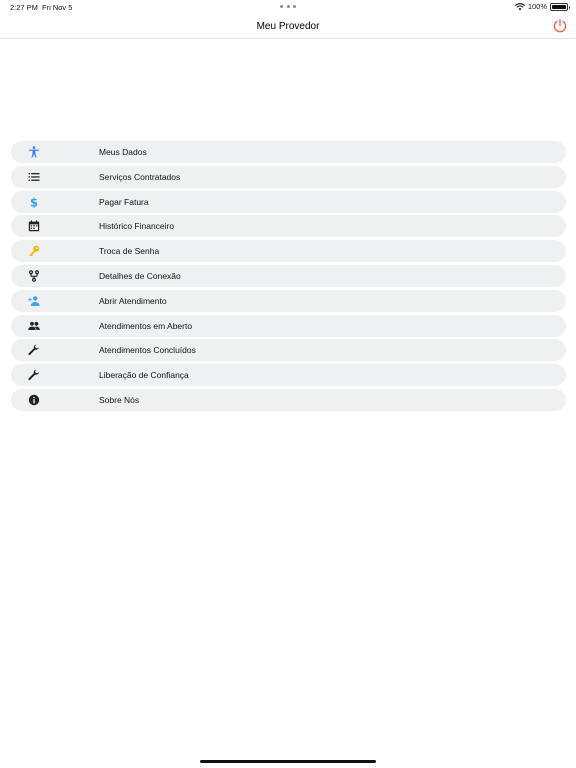  Describe the element at coordinates (288, 251) in the screenshot. I see `menu-item-troca-de-senha: Troca de Senha` at that location.